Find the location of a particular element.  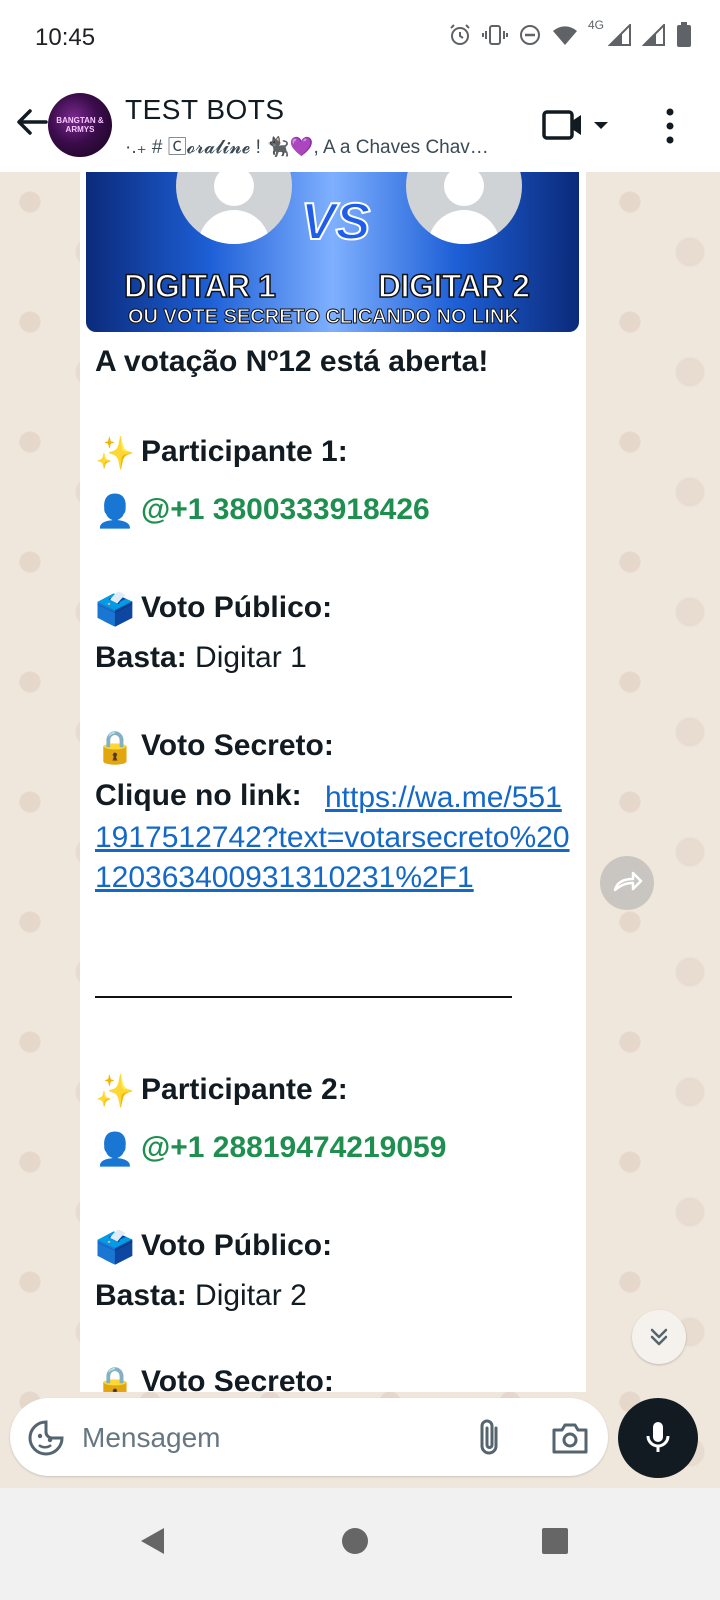

signal-icon is located at coordinates (619, 35).